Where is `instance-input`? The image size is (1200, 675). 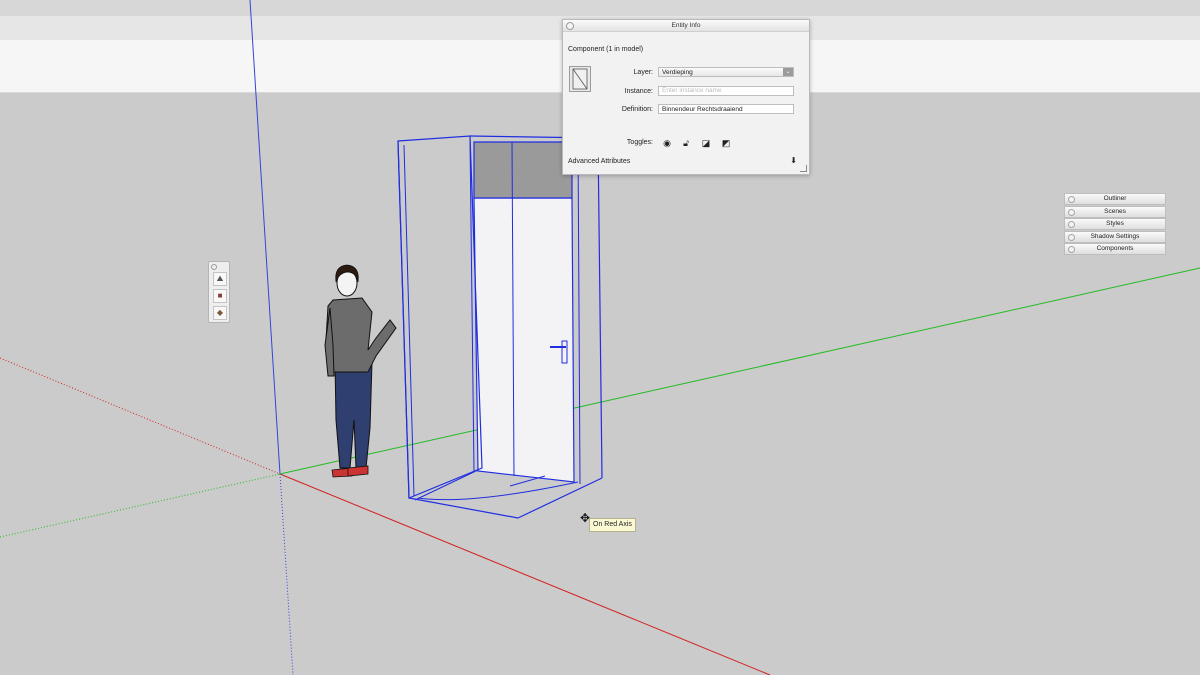 instance-input is located at coordinates (726, 91).